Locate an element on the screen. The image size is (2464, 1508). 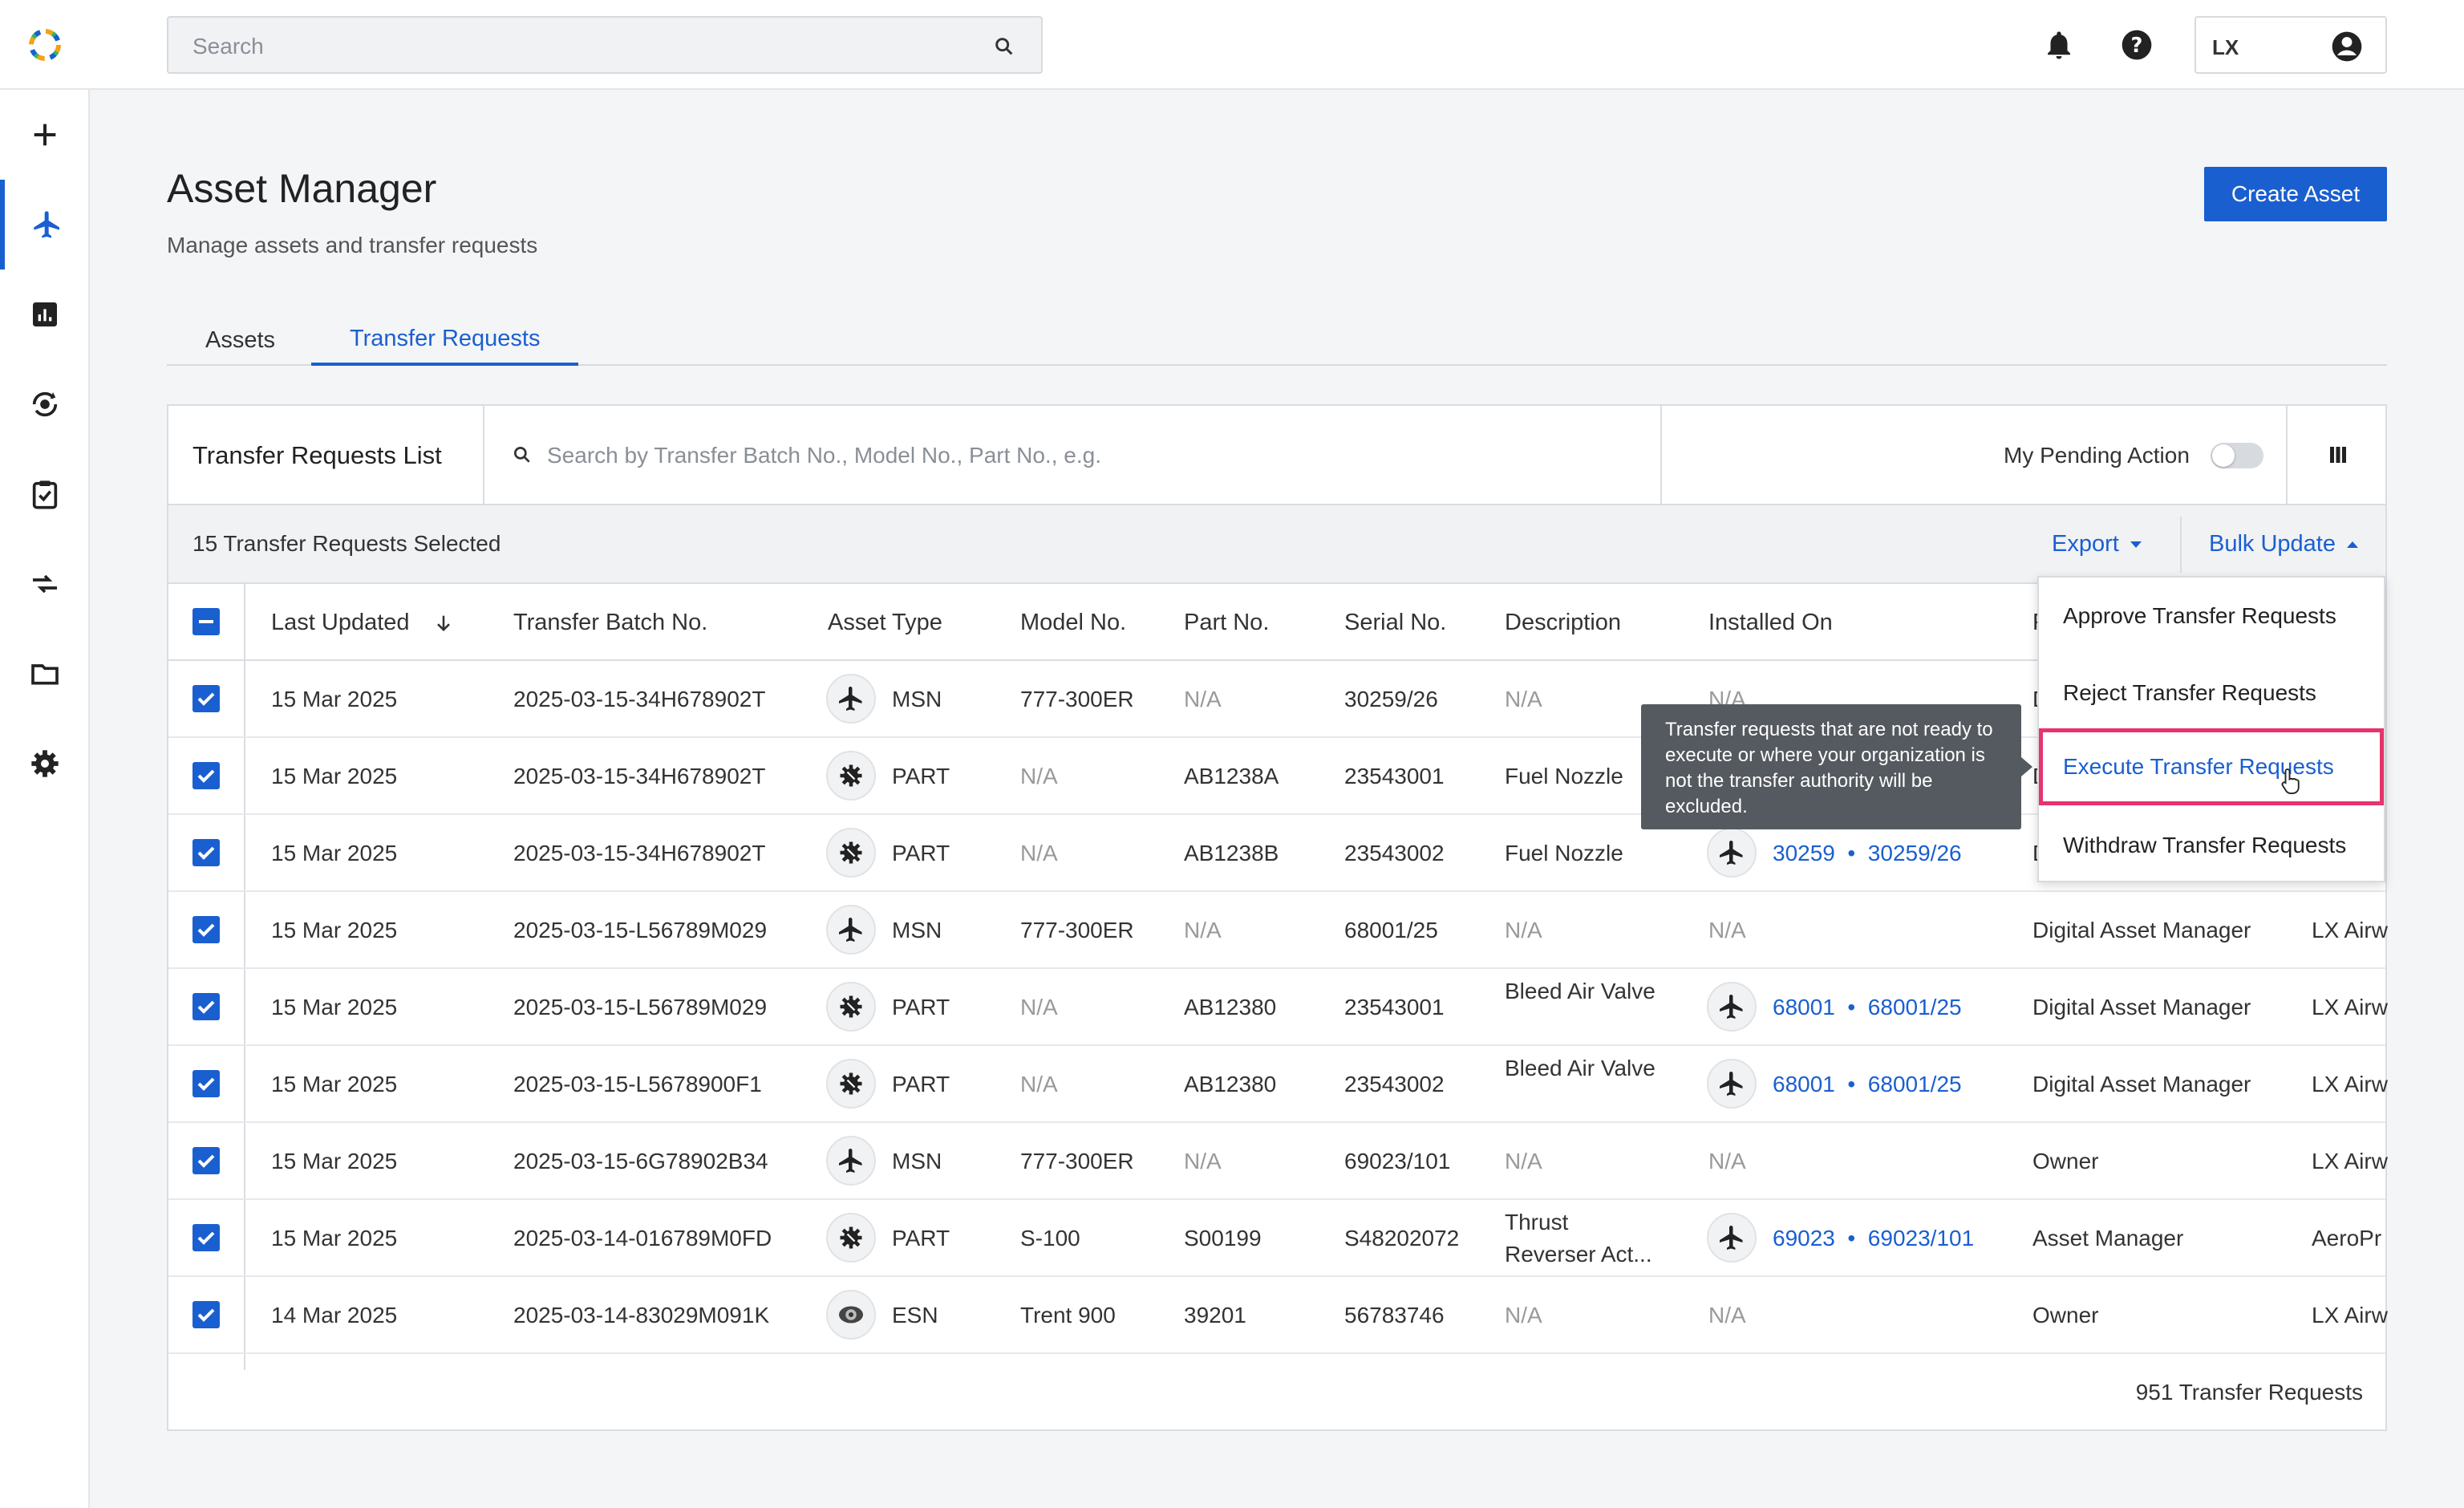
col-serial-no: Serial No. is located at coordinates (1395, 623).